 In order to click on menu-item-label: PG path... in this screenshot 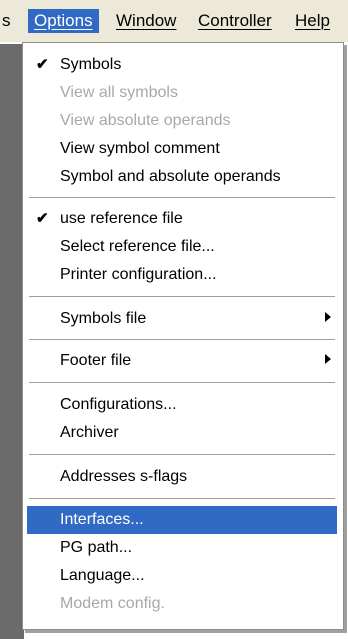, I will do `click(96, 547)`.